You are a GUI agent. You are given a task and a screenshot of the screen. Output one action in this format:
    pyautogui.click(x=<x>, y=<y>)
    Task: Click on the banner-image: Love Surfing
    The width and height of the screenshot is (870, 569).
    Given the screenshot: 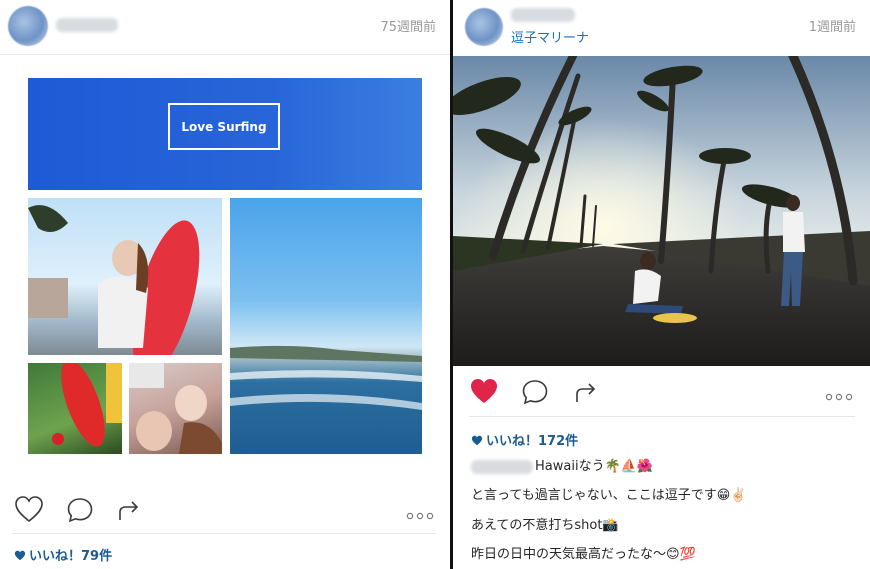 What is the action you would take?
    pyautogui.click(x=225, y=134)
    